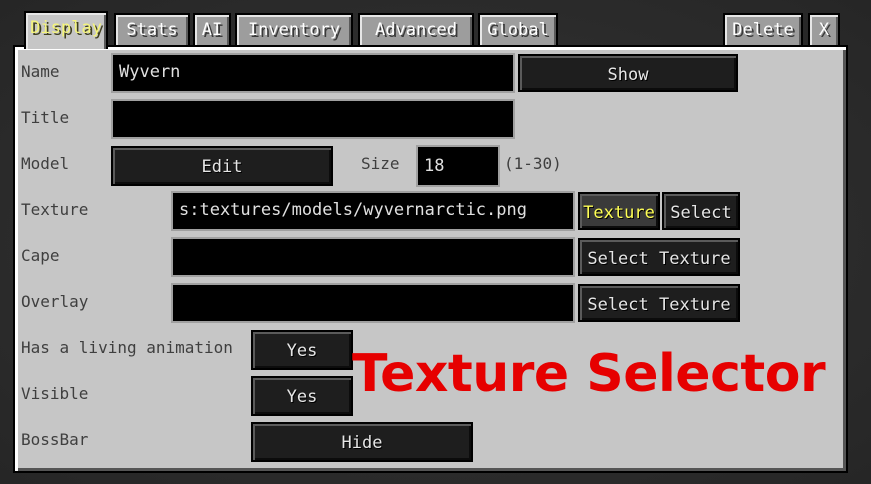 The width and height of the screenshot is (871, 484). I want to click on name-input: Wyvern, so click(313, 73).